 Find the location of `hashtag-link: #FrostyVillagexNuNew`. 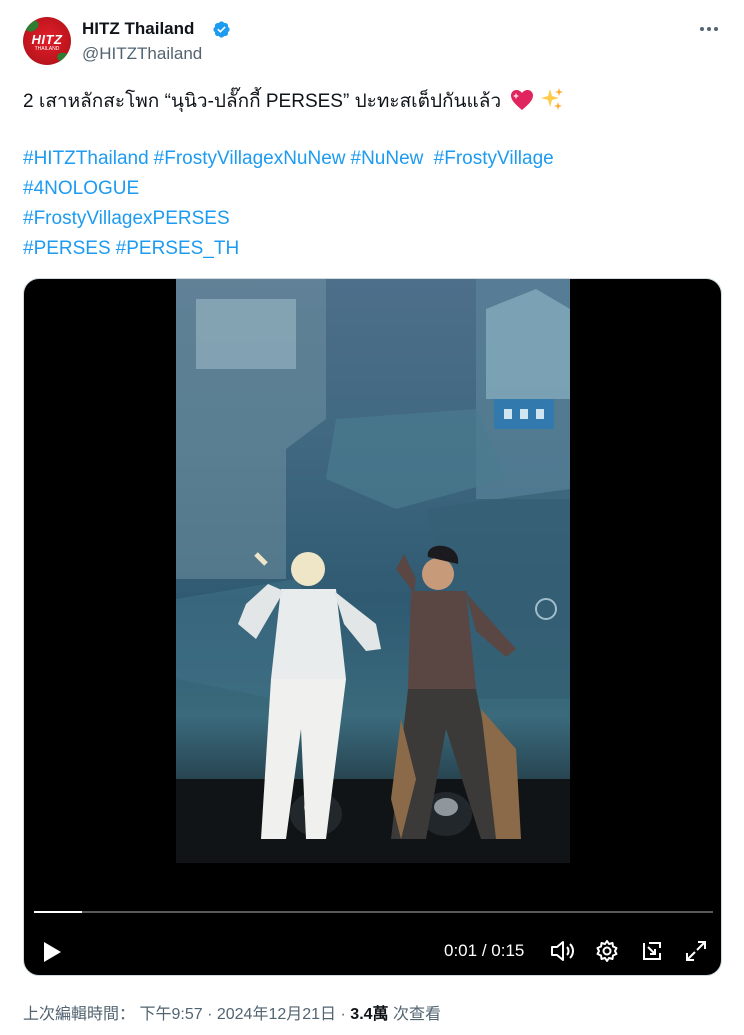

hashtag-link: #FrostyVillagexNuNew is located at coordinates (250, 158).